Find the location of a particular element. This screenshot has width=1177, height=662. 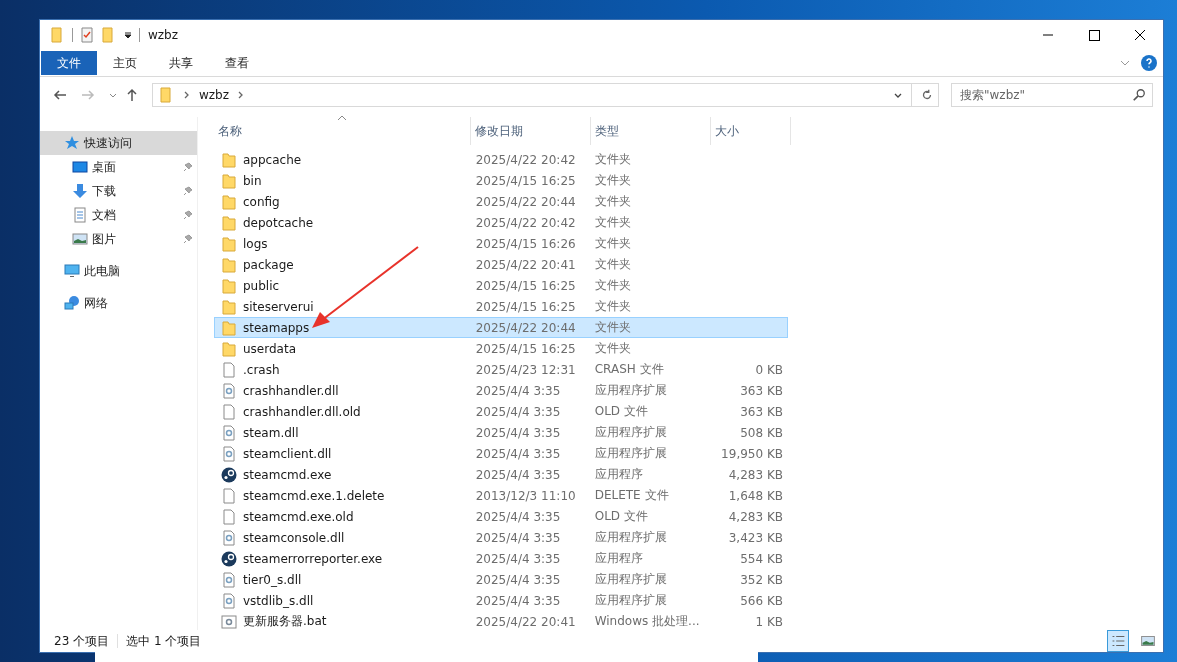

file-row: crashhandler.dll.old 2025/4/4 3:35 OLD 文件 363 KB is located at coordinates (501, 411).